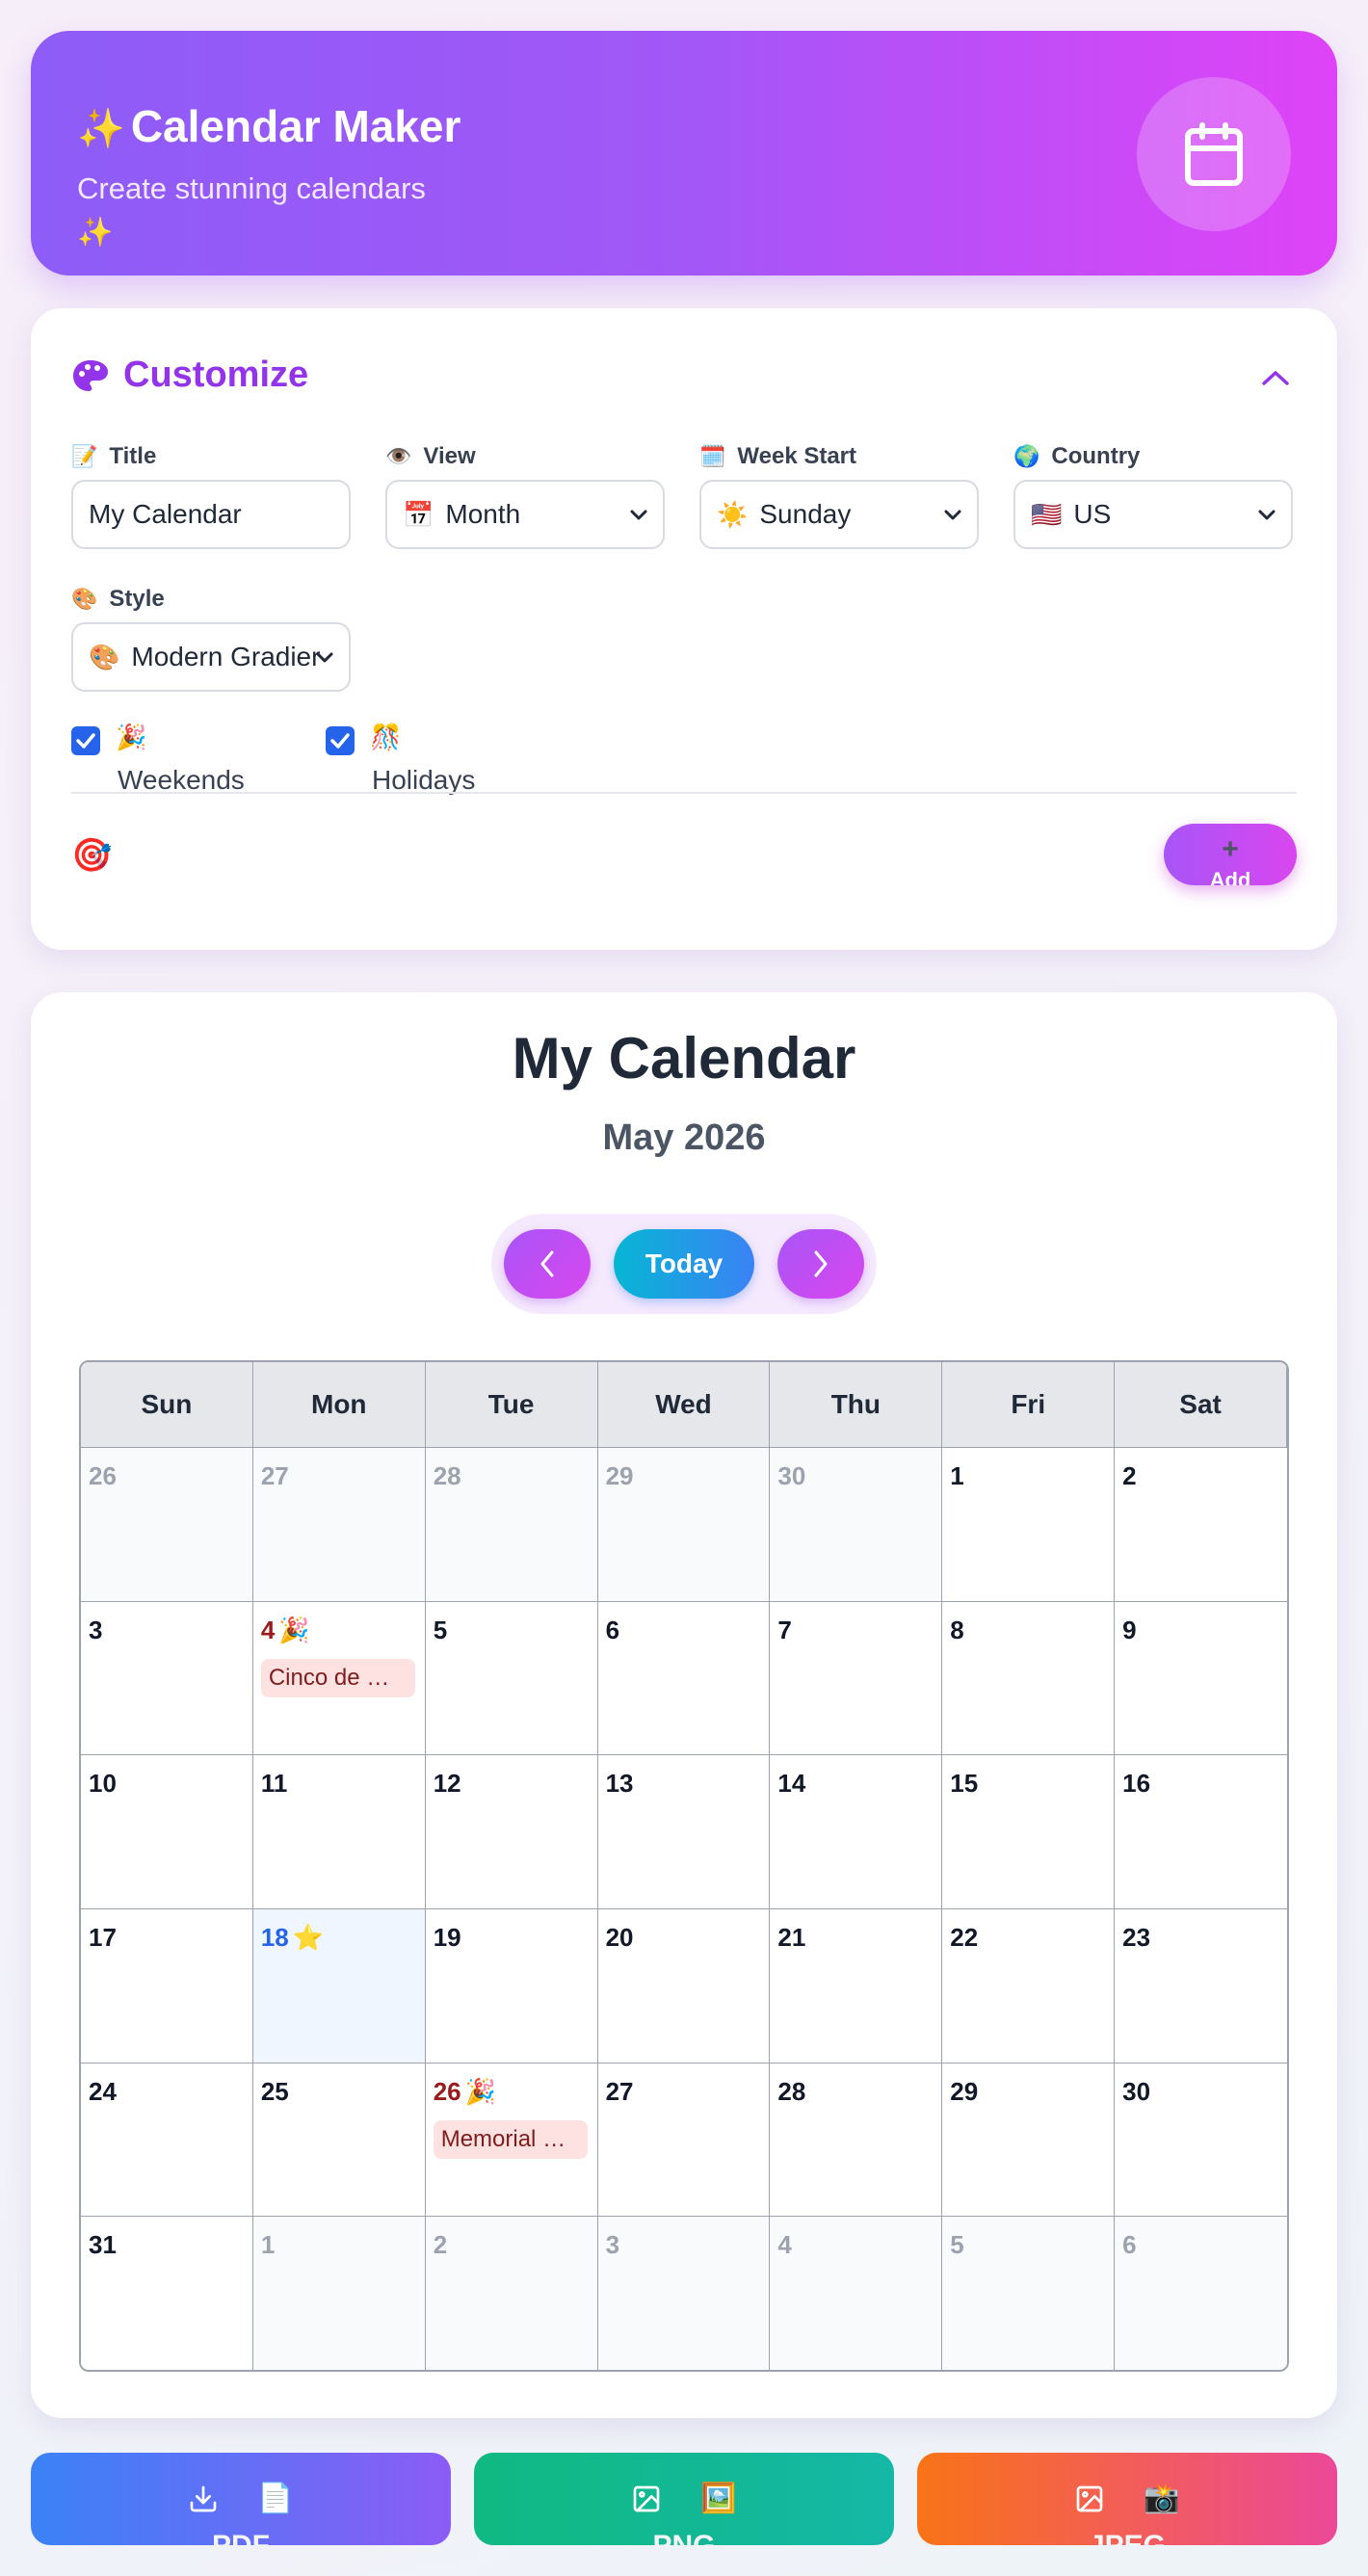 The height and width of the screenshot is (2576, 1368). Describe the element at coordinates (791, 1784) in the screenshot. I see `day-number: 14` at that location.